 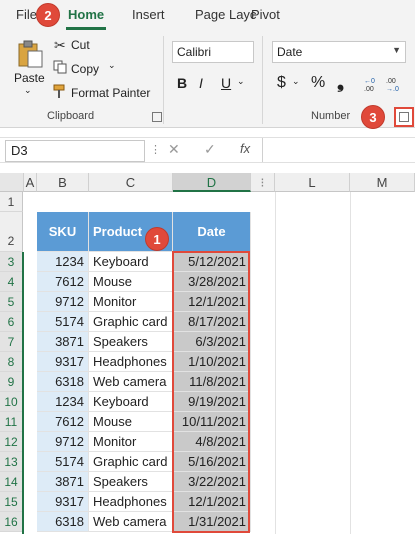 I want to click on column-header-a: A, so click(x=30, y=182).